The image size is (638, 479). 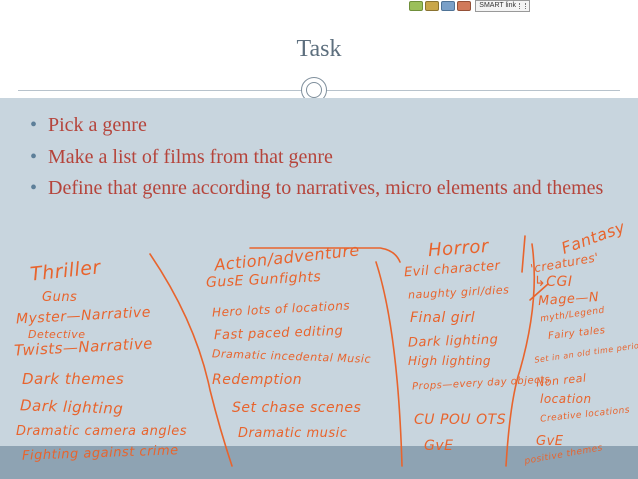 What do you see at coordinates (522, 6) in the screenshot?
I see `grip-icon` at bounding box center [522, 6].